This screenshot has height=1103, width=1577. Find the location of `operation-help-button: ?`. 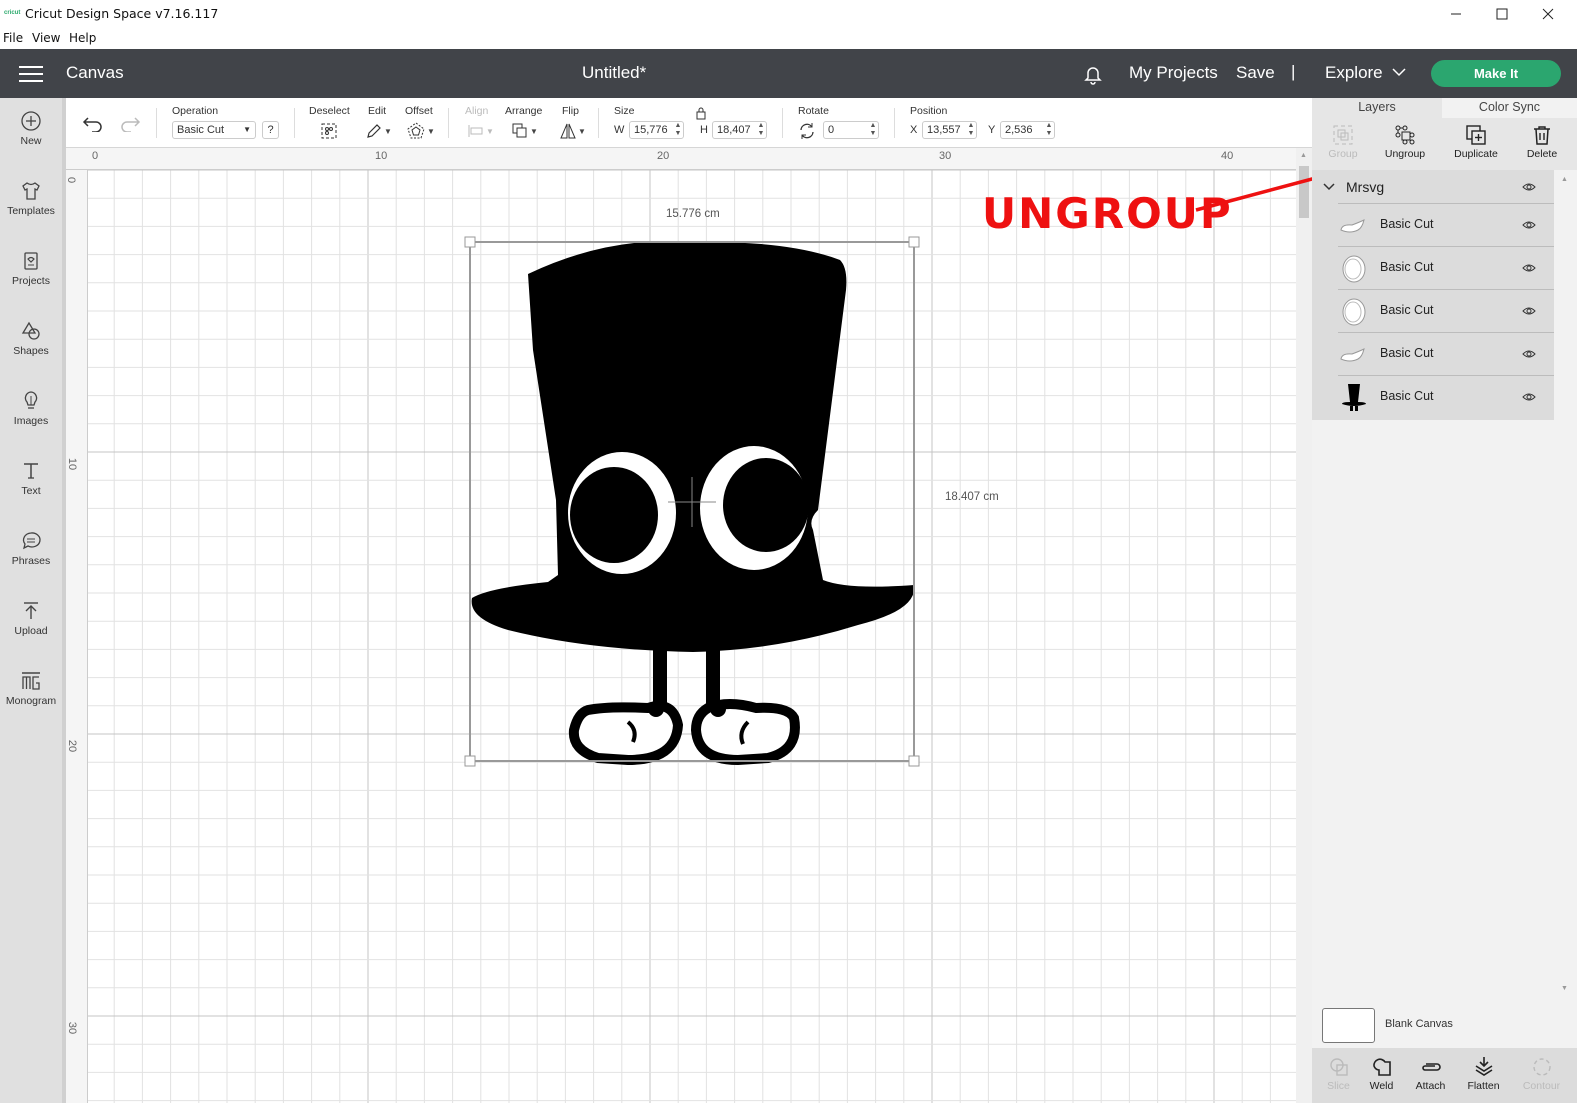

operation-help-button: ? is located at coordinates (270, 130).